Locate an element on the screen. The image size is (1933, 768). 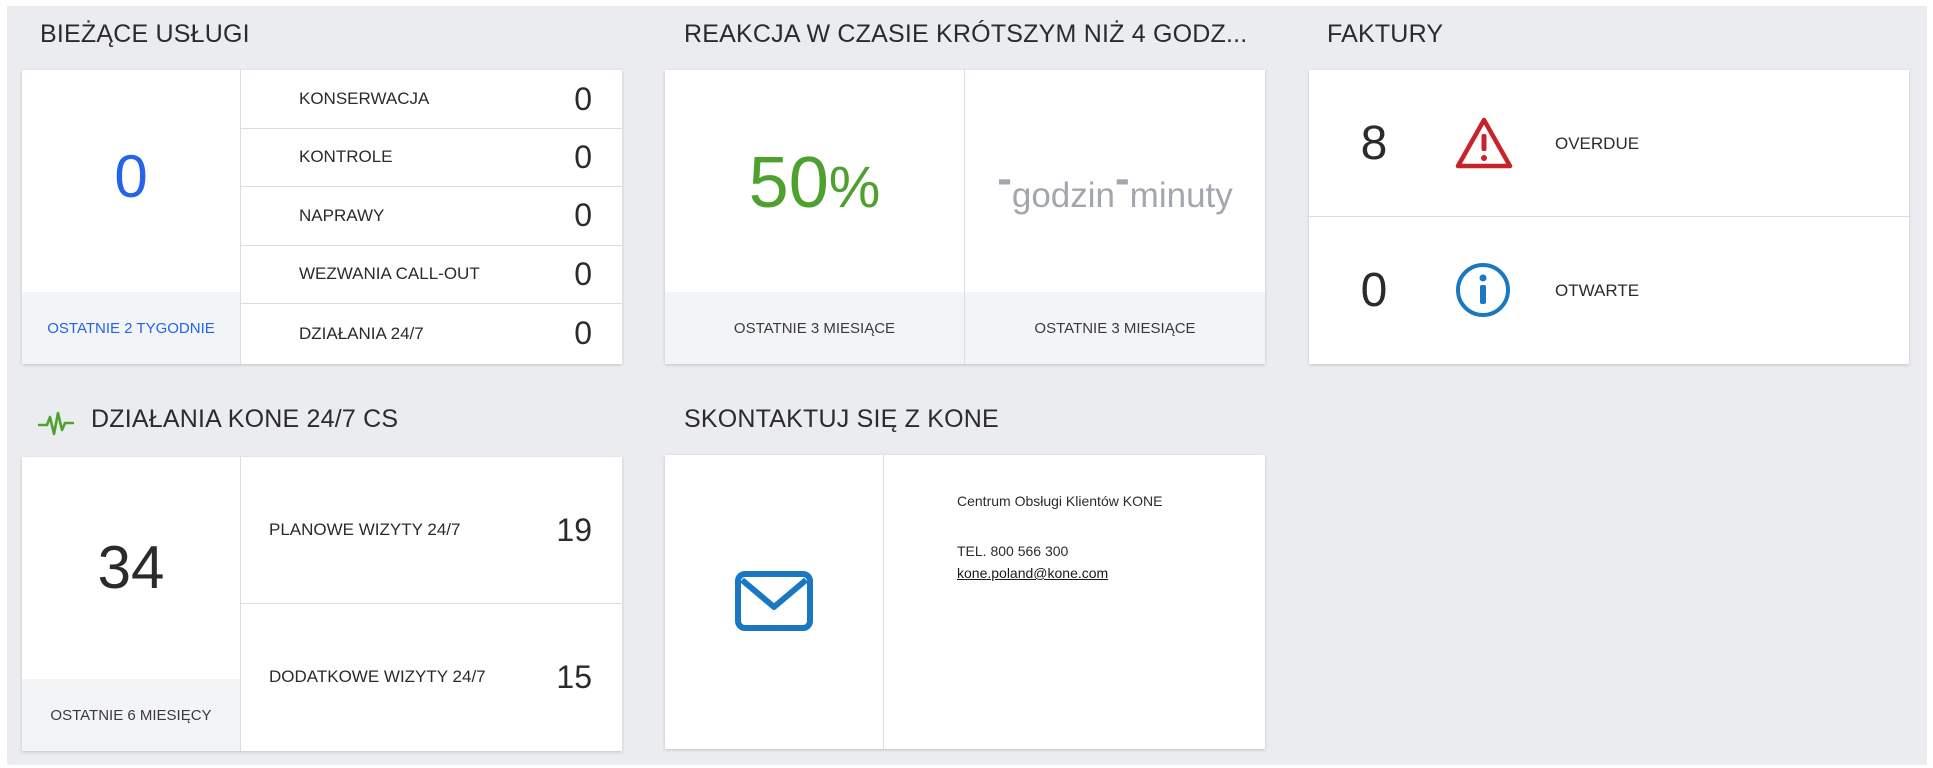
contact-email-link: kone.poland@kone.com is located at coordinates (1032, 573).